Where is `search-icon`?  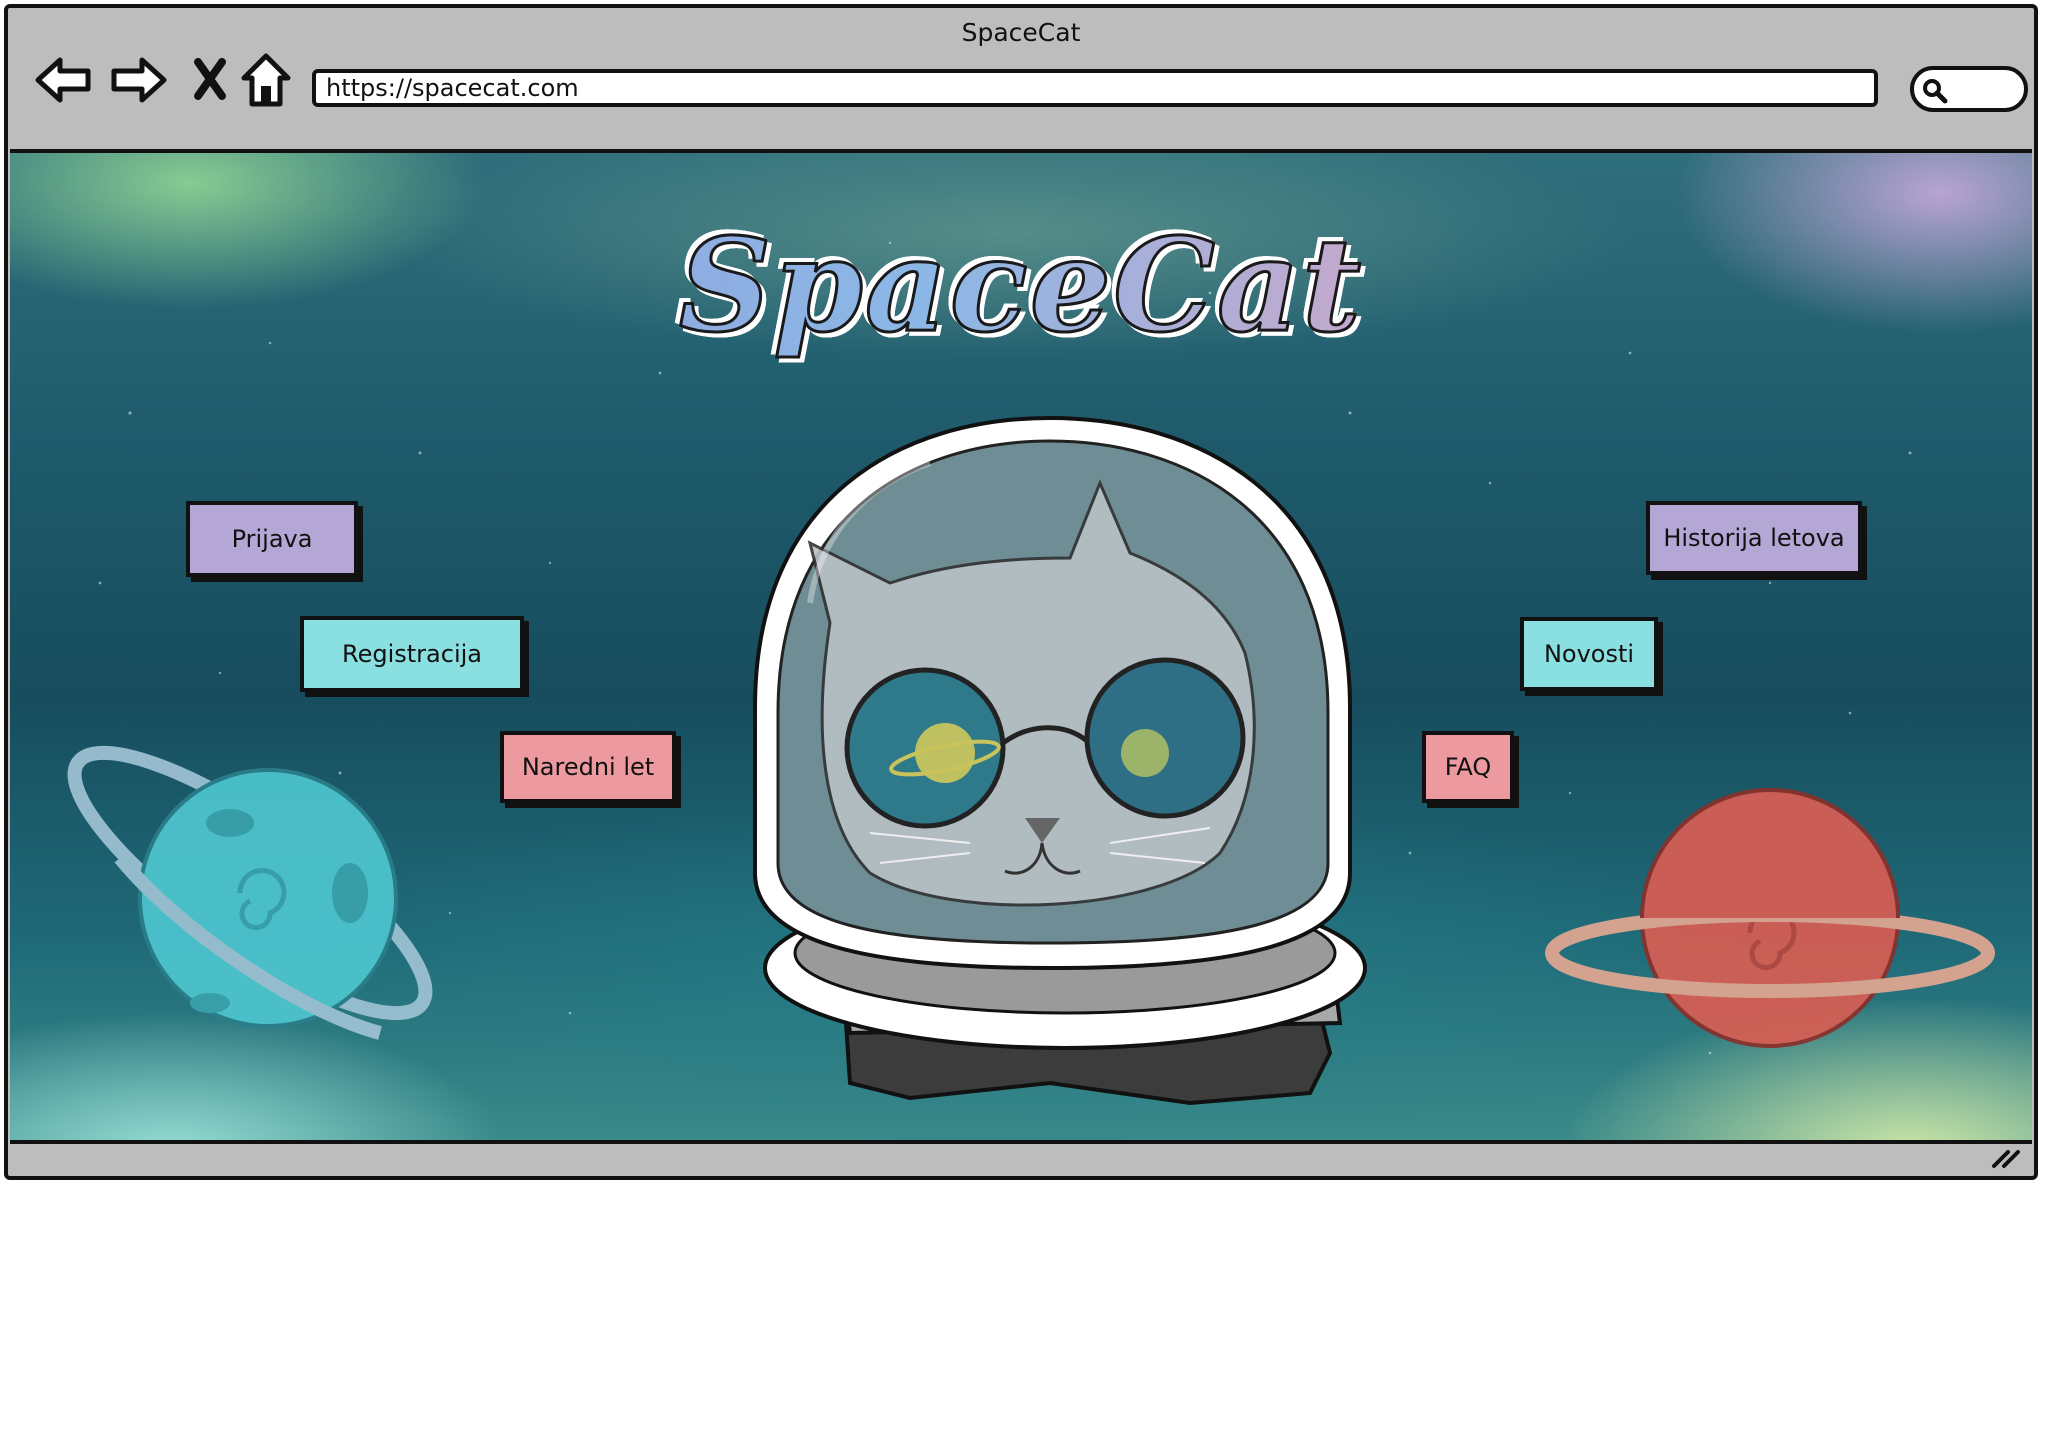
search-icon is located at coordinates (1935, 91).